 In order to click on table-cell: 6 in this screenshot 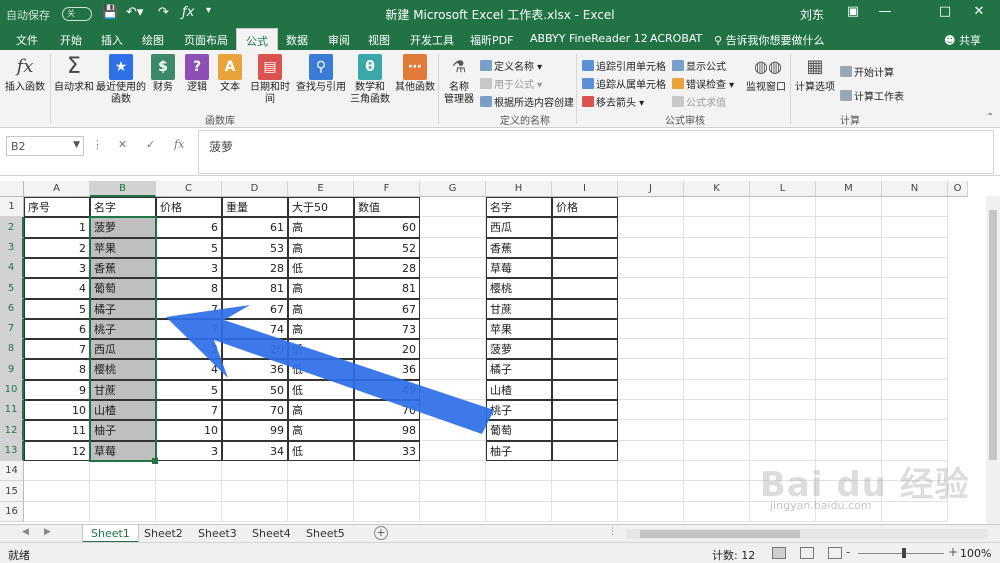, I will do `click(189, 227)`.